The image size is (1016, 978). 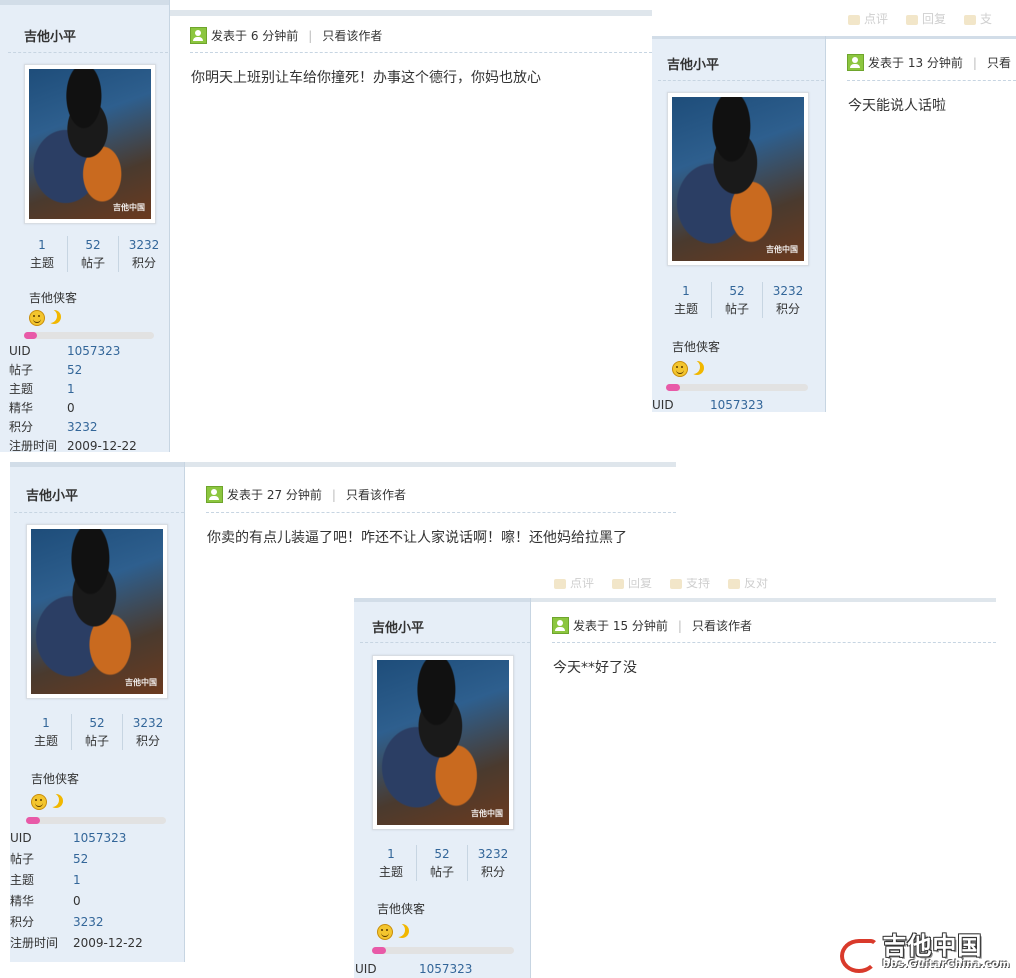 I want to click on post-header: 发表于 15 分钟前 | 只看该作者, so click(x=652, y=625).